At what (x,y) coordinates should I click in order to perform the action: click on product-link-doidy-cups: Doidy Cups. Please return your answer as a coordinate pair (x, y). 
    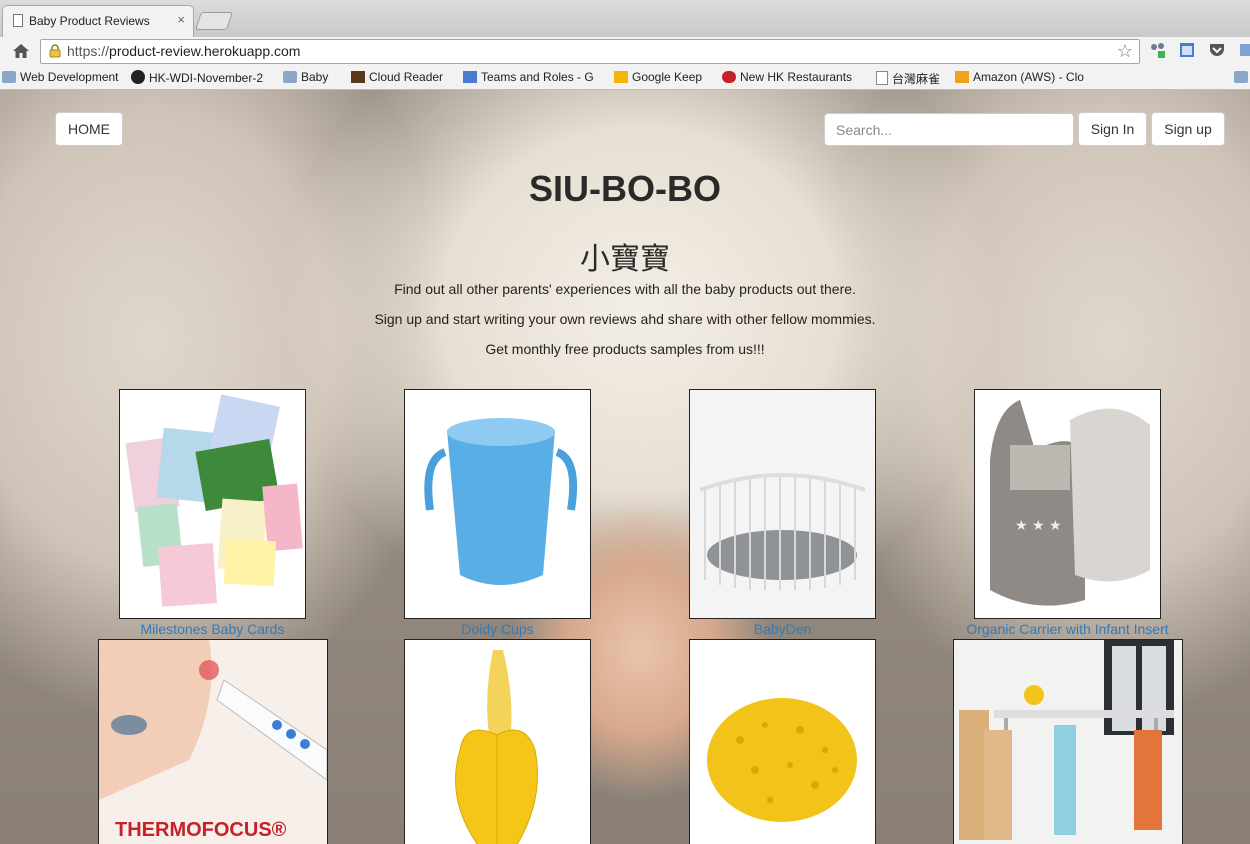
    Looking at the image, I should click on (497, 629).